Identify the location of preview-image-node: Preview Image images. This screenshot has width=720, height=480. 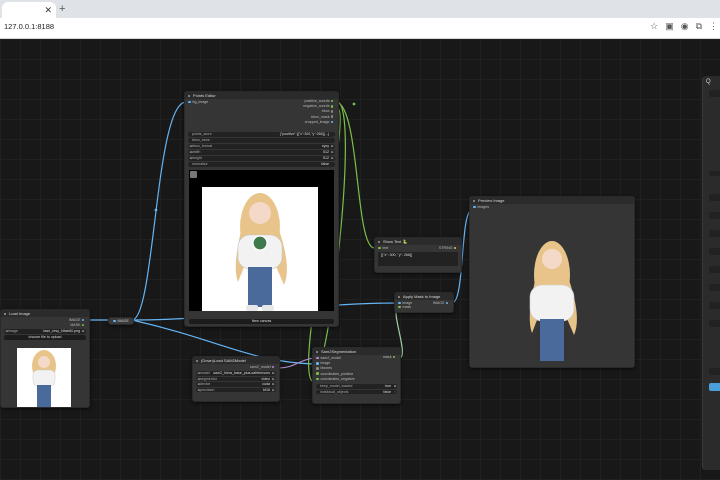
(552, 282).